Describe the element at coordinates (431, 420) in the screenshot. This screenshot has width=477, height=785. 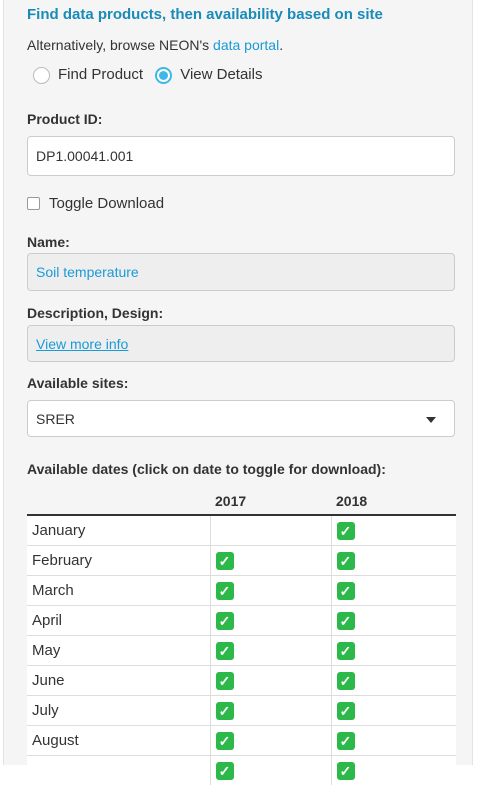
I see `chevron-down-icon` at that location.